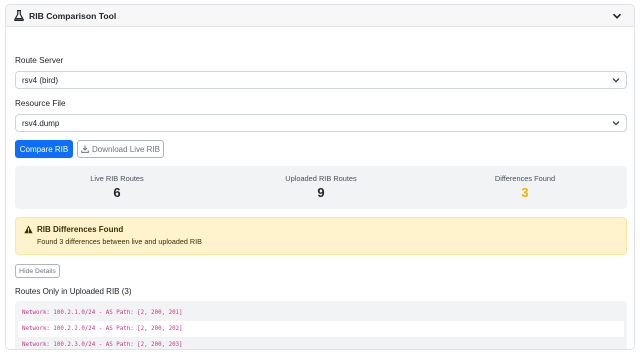 The height and width of the screenshot is (354, 640). I want to click on hide-details-button: Hide Details, so click(37, 271).